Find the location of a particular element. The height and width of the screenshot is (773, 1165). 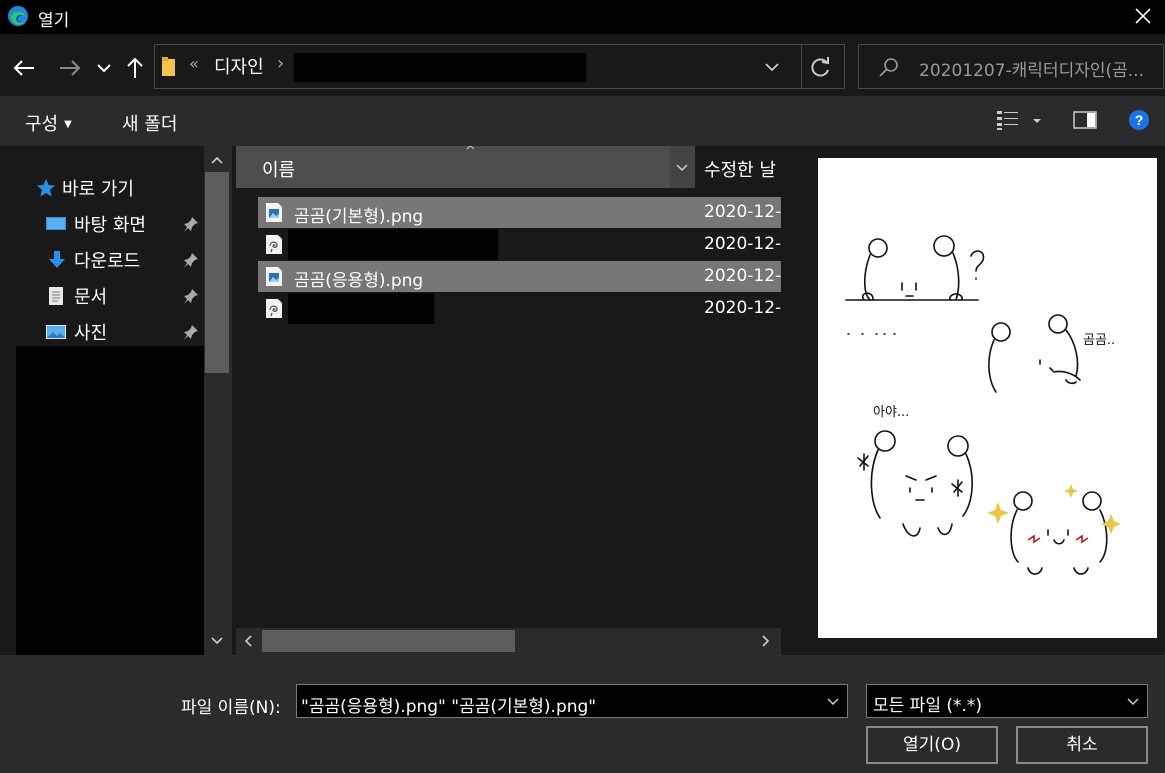

open-button: 열기(O) is located at coordinates (932, 745).